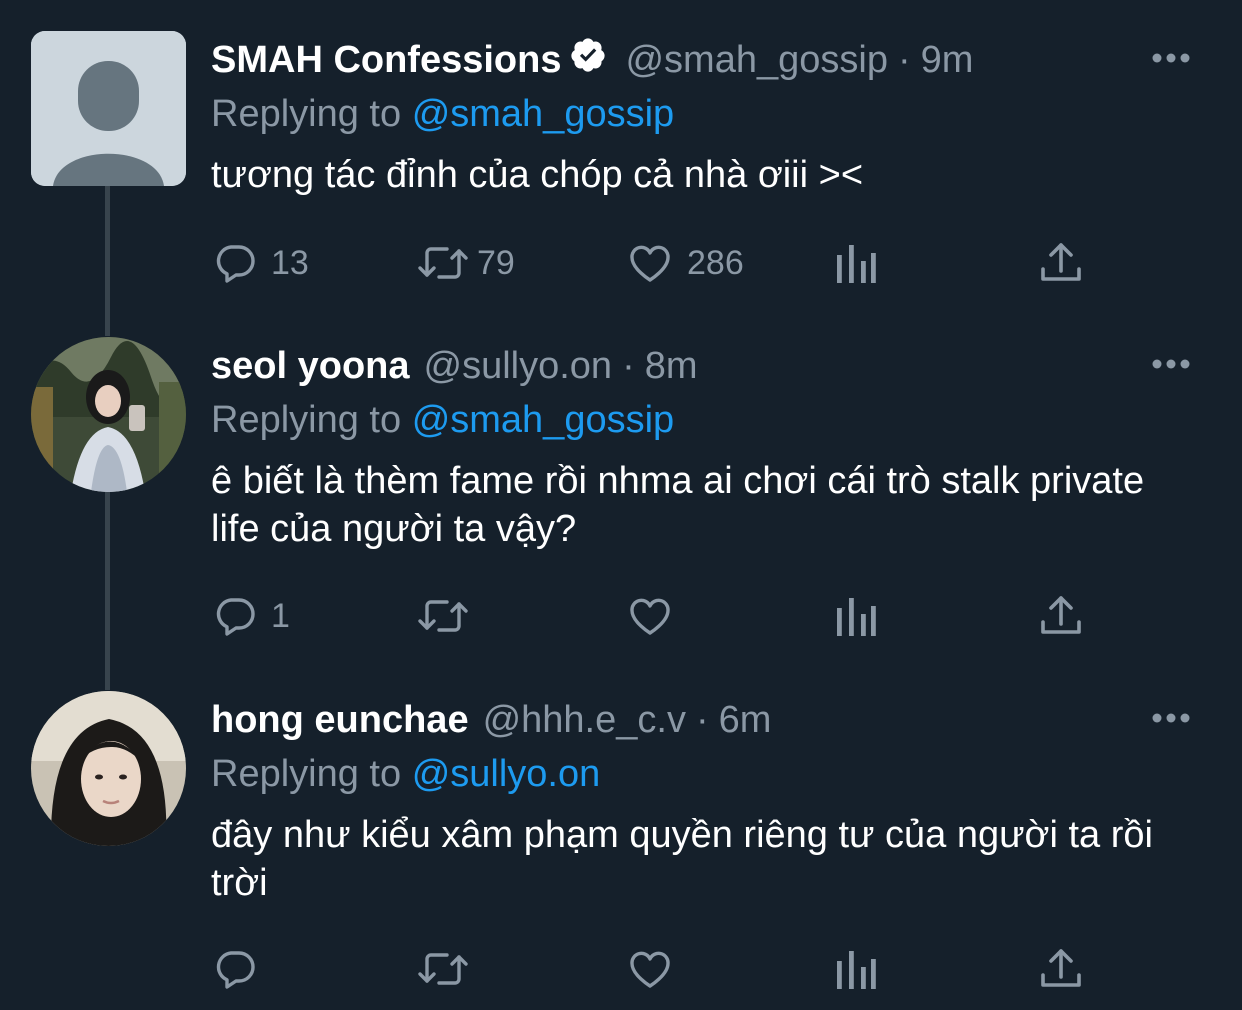  I want to click on reply-button, so click(241, 969).